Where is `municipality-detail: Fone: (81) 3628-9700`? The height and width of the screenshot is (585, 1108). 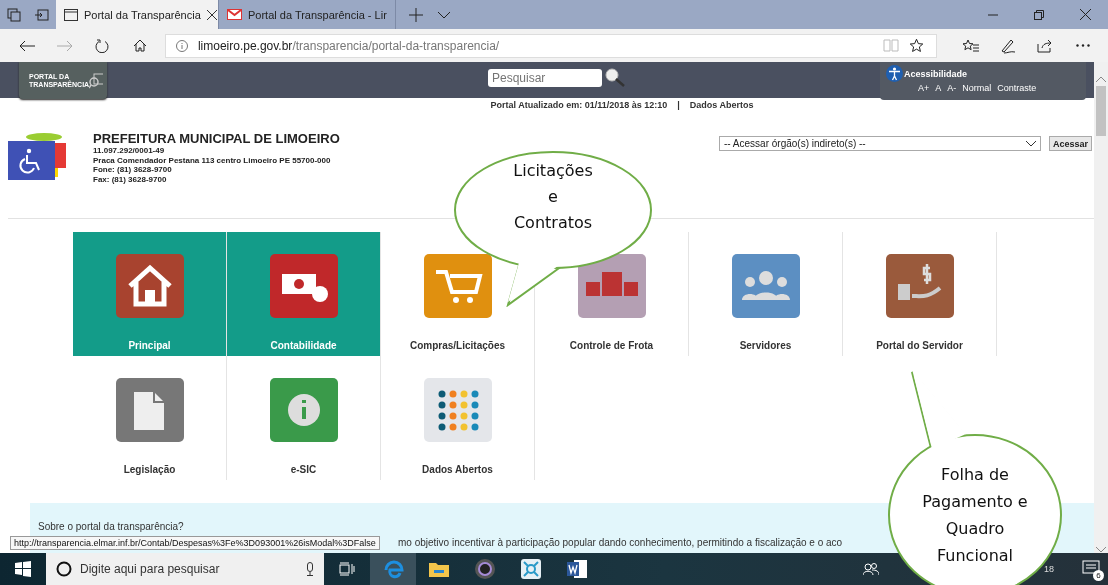 municipality-detail: Fone: (81) 3628-9700 is located at coordinates (133, 170).